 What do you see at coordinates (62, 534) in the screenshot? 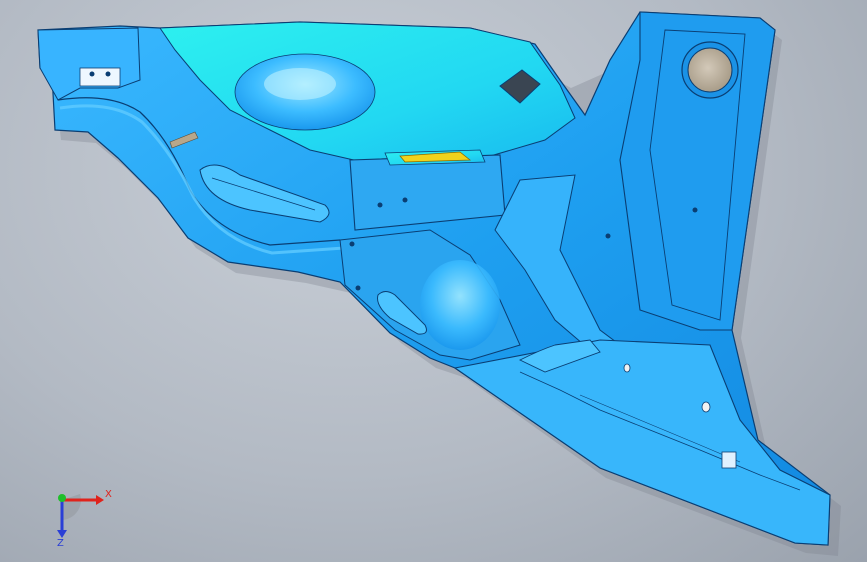
I see `z-axis-head` at bounding box center [62, 534].